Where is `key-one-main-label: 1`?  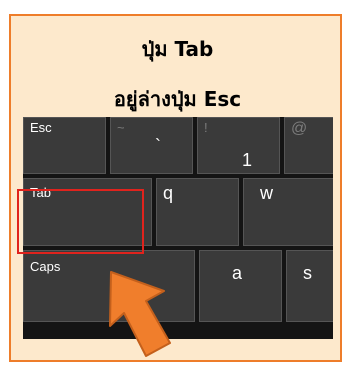 key-one-main-label: 1 is located at coordinates (247, 160).